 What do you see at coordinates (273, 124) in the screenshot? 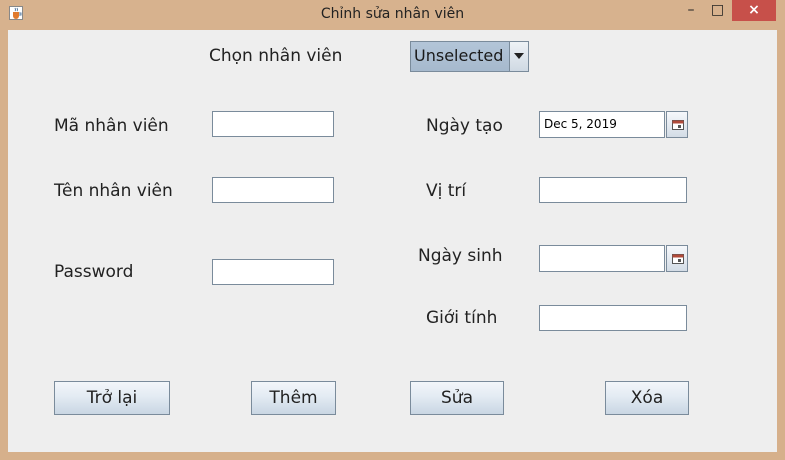
I see `employee-id-field` at bounding box center [273, 124].